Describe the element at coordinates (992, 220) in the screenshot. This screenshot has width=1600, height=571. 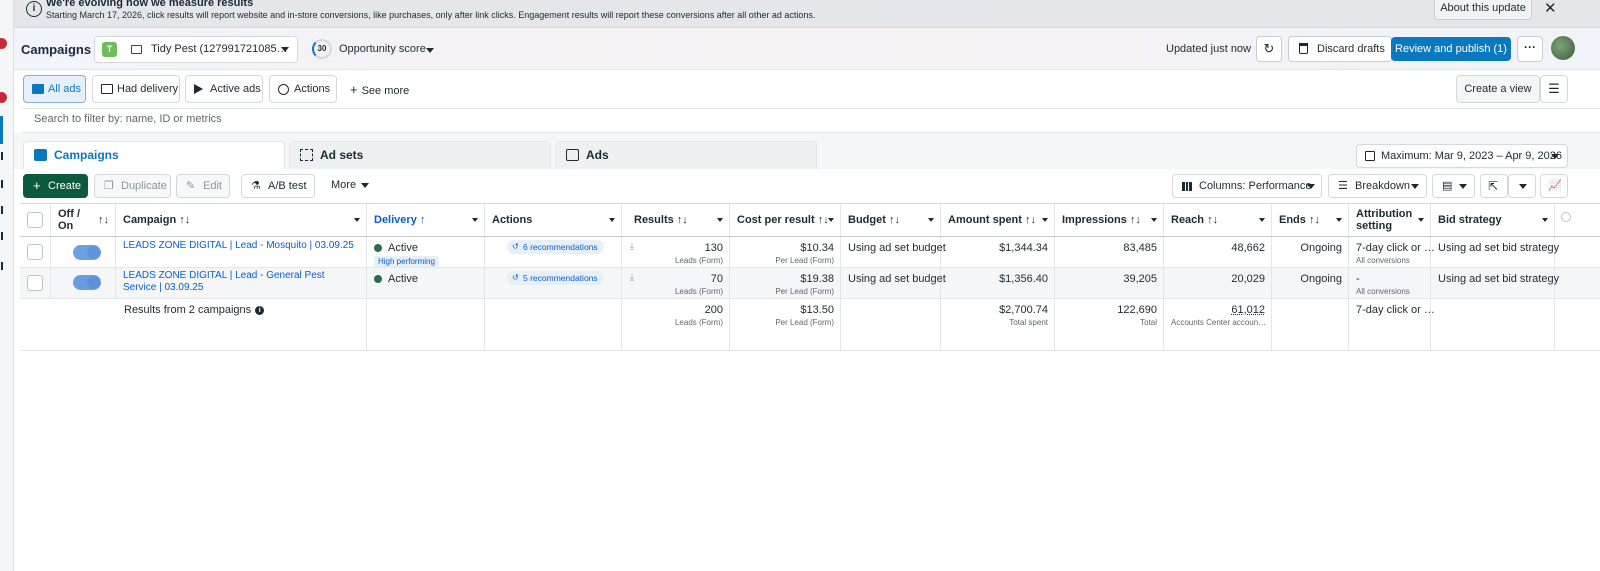
I see `header-label: Amount spent ↑↓` at that location.